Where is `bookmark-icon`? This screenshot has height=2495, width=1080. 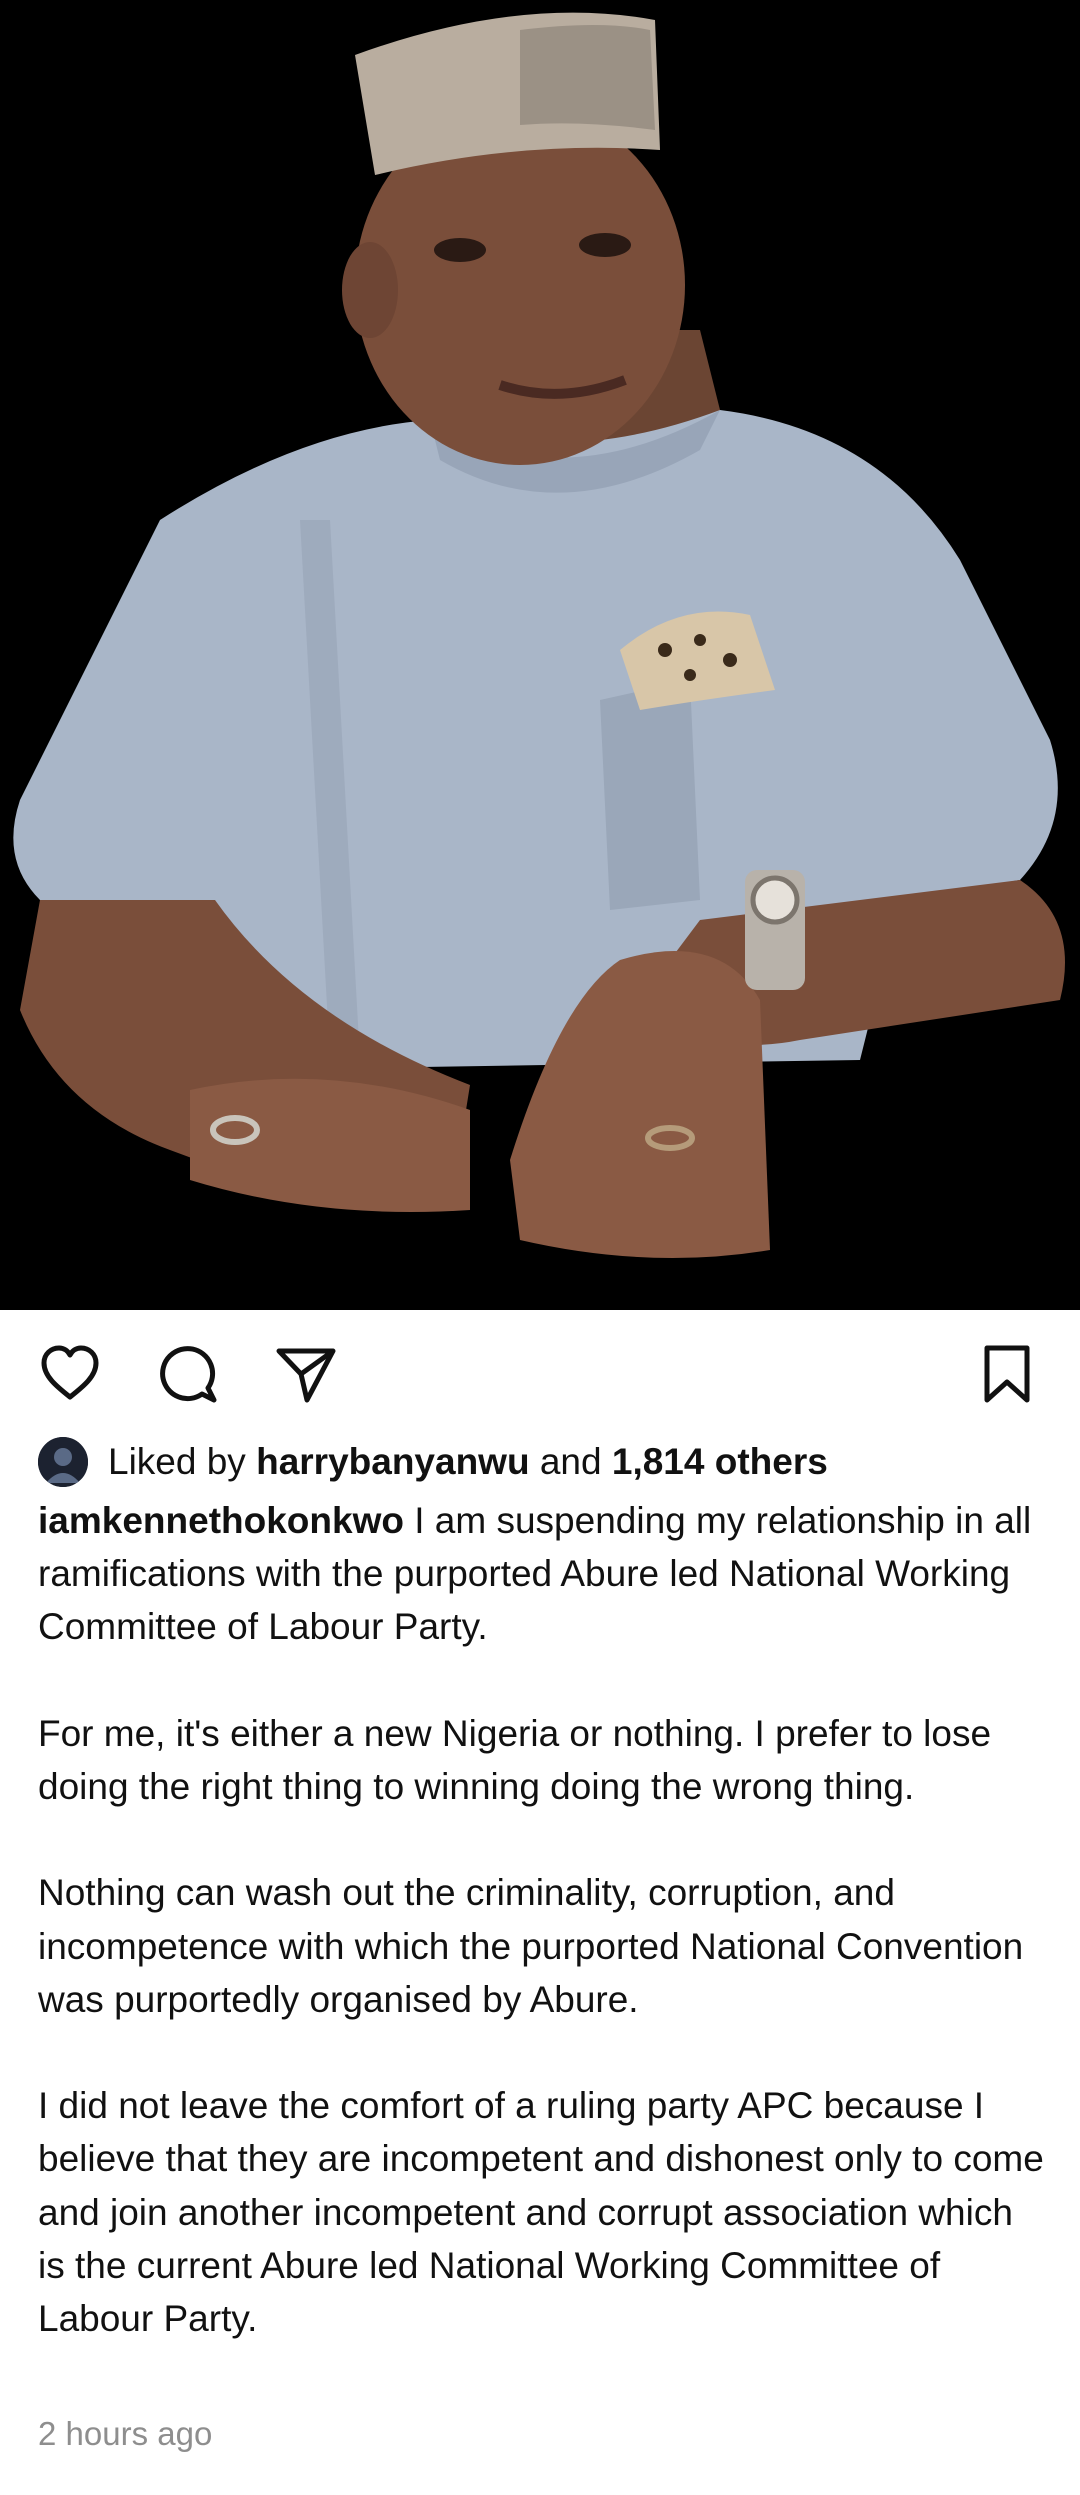 bookmark-icon is located at coordinates (1007, 1374).